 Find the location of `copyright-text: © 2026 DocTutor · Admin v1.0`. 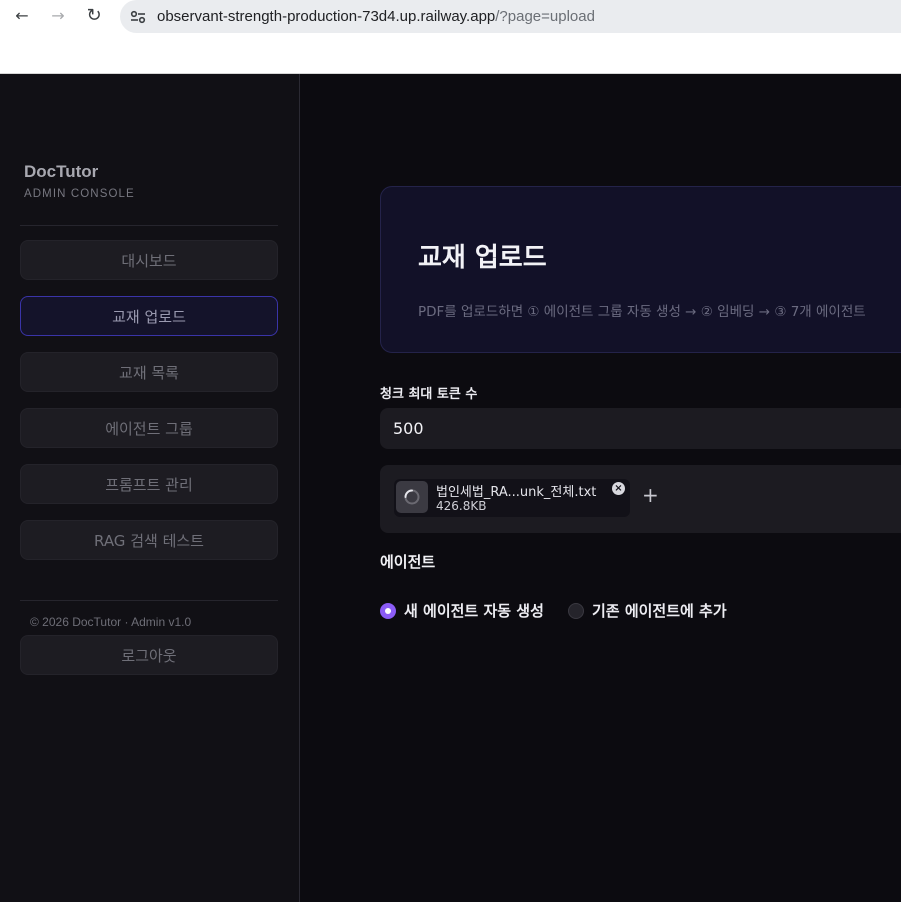

copyright-text: © 2026 DocTutor · Admin v1.0 is located at coordinates (111, 622).